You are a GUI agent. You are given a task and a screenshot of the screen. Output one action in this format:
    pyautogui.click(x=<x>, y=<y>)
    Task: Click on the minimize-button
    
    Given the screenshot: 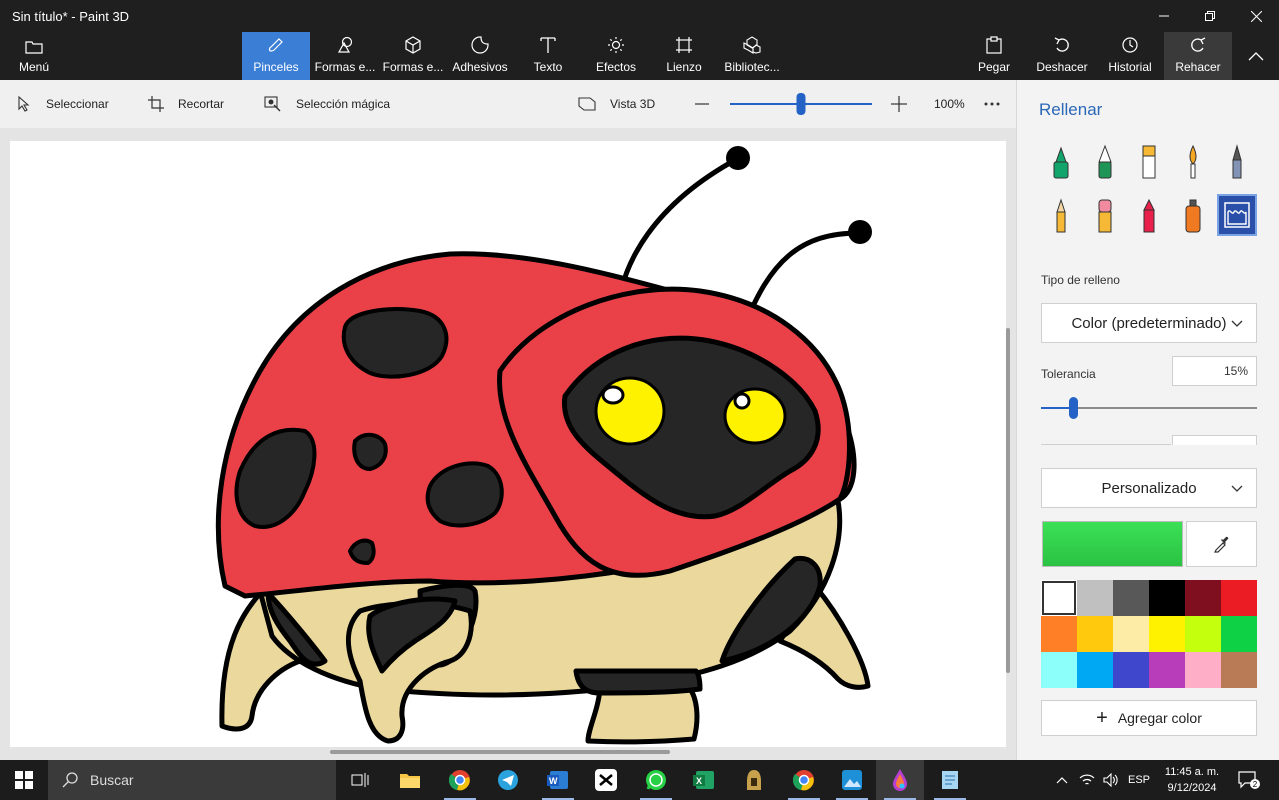 What is the action you would take?
    pyautogui.click(x=1164, y=16)
    